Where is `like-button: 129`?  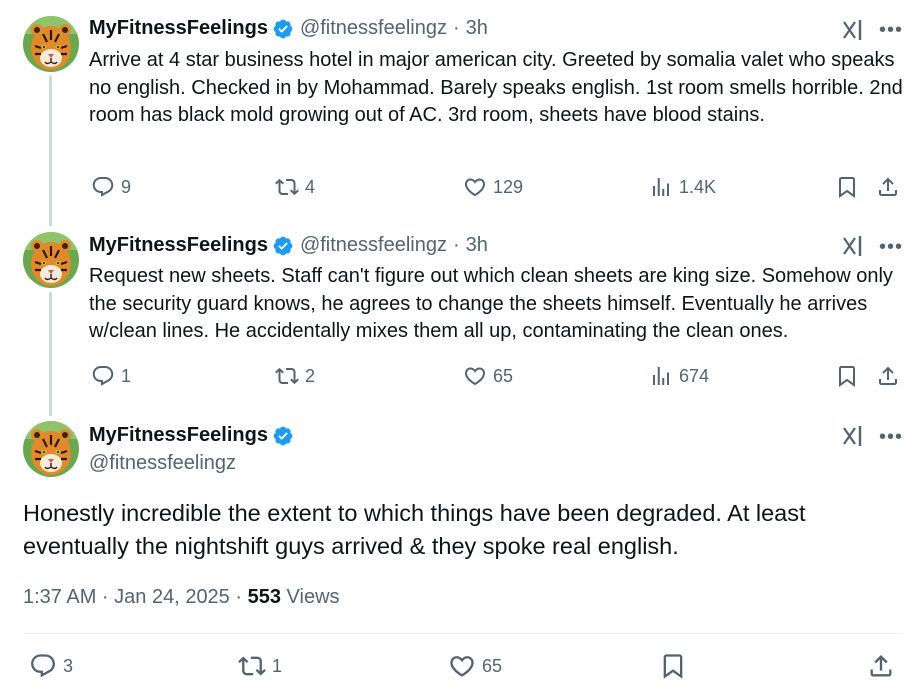
like-button: 129 is located at coordinates (493, 187).